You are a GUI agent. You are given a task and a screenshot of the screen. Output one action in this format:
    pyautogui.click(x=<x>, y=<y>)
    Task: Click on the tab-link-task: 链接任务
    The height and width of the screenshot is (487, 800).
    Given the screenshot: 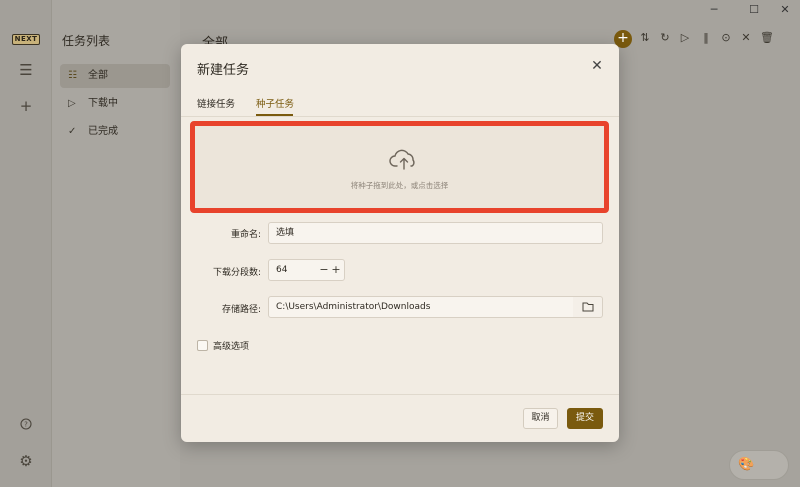 What is the action you would take?
    pyautogui.click(x=216, y=103)
    